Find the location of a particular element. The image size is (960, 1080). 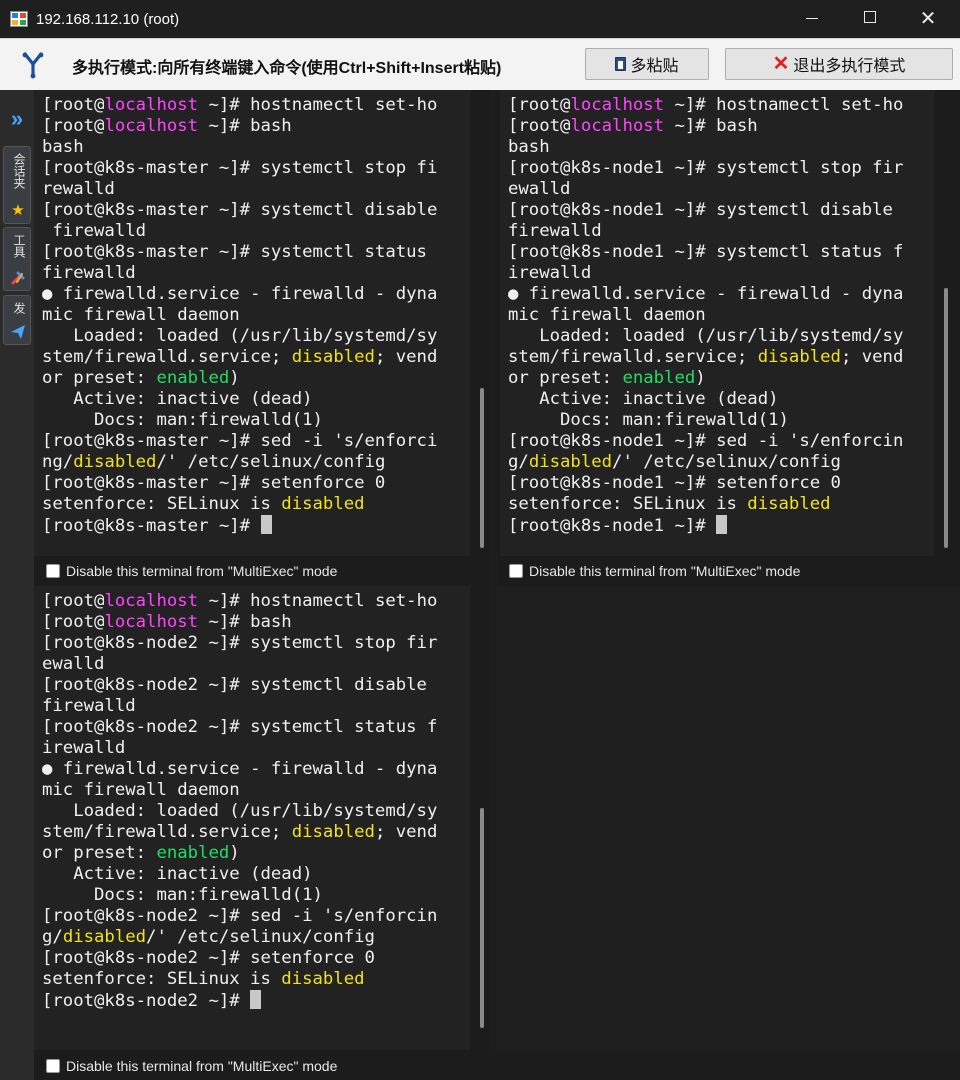

send-icon is located at coordinates (18, 332).